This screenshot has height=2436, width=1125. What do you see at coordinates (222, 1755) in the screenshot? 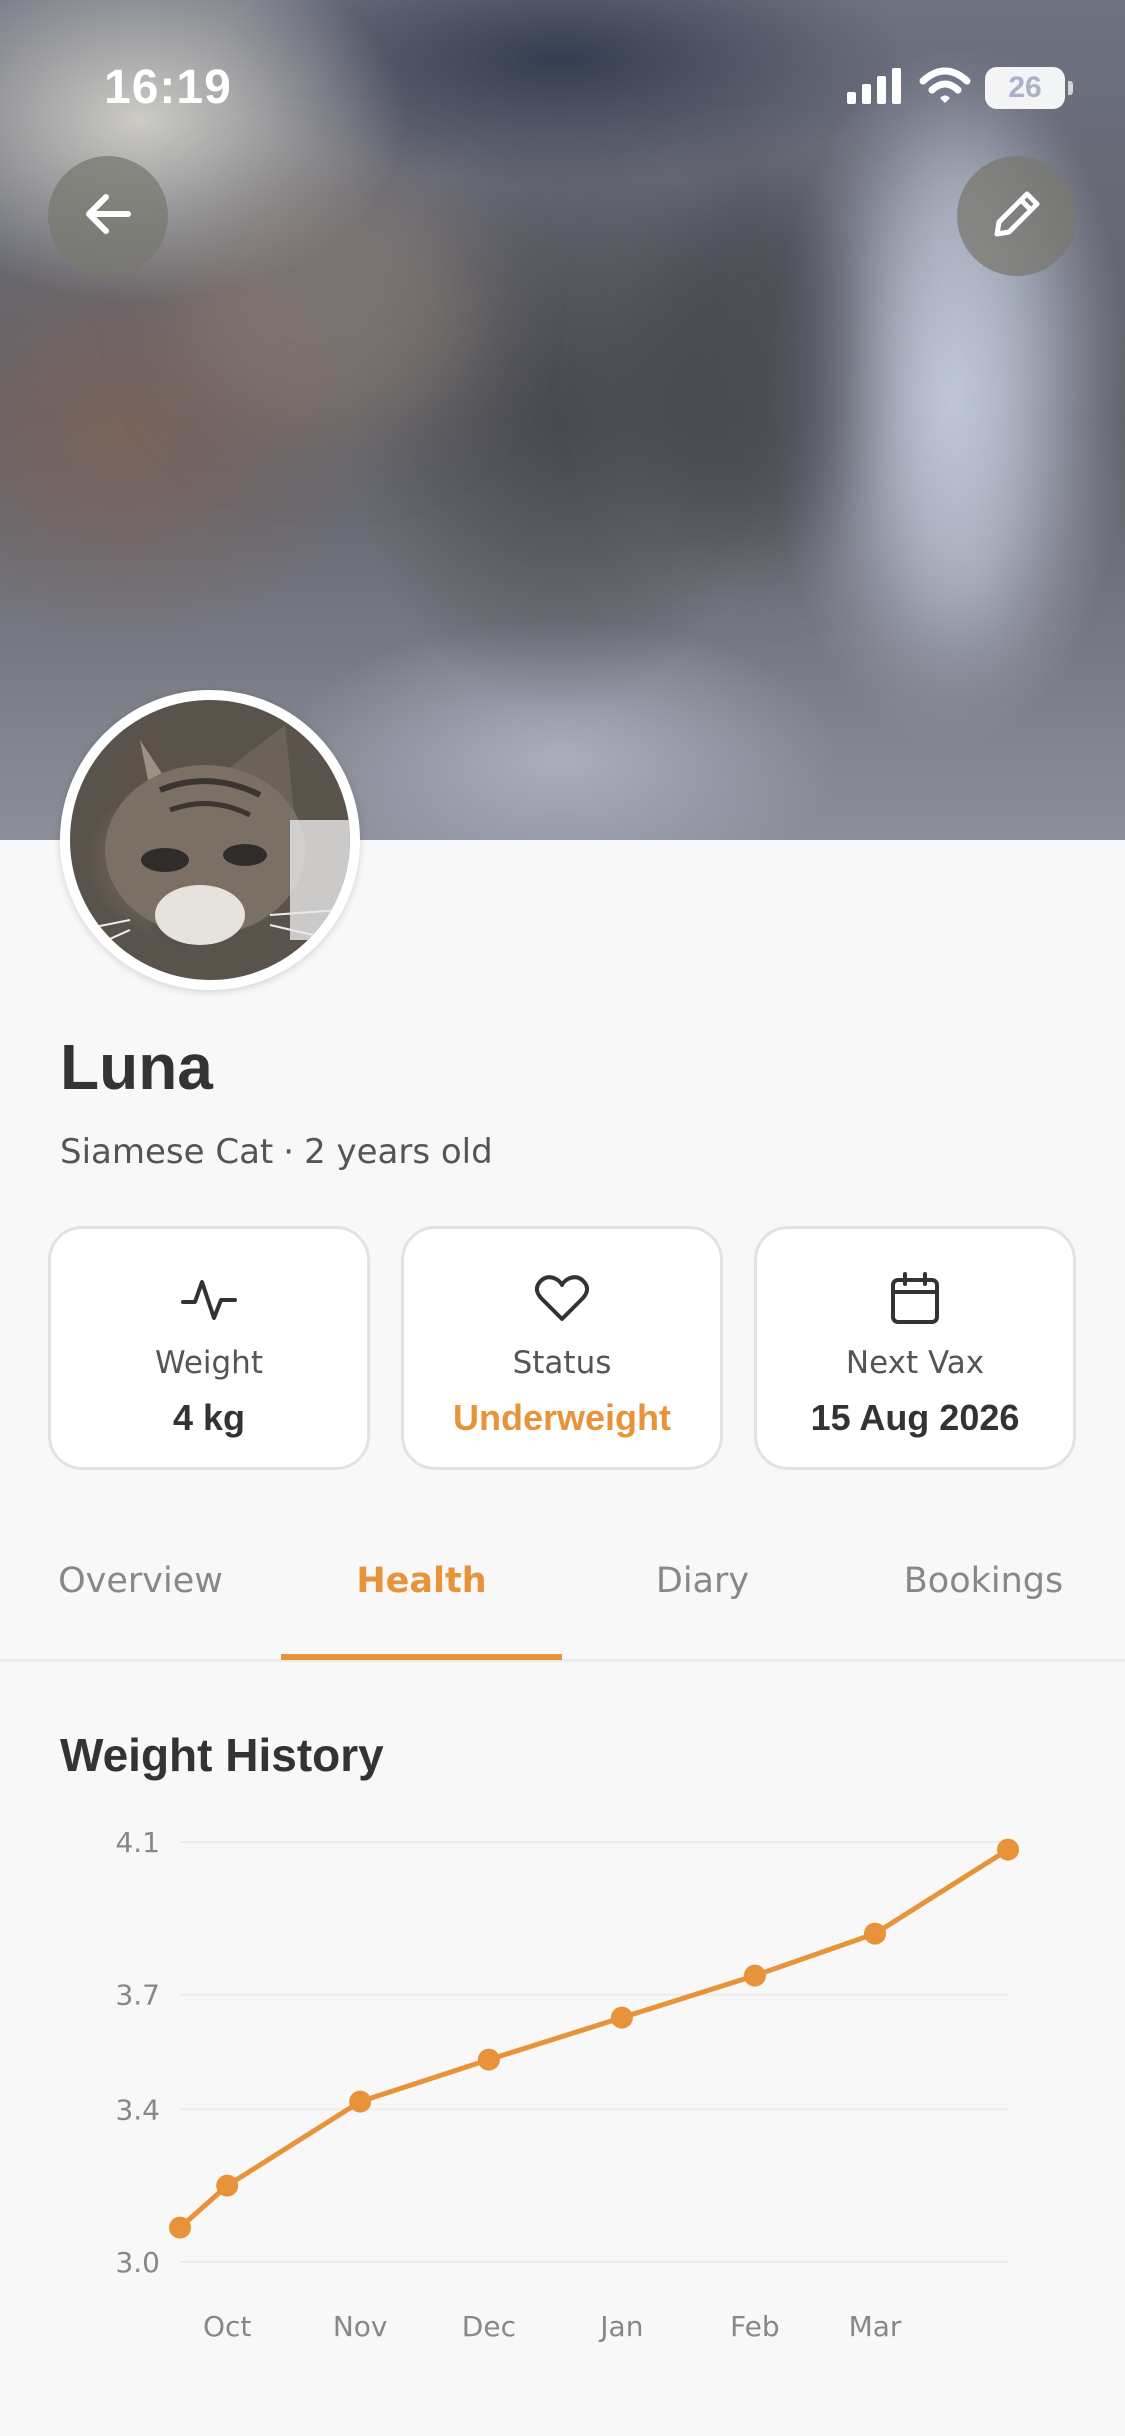
I see `section-title-weight-history: Weight History` at bounding box center [222, 1755].